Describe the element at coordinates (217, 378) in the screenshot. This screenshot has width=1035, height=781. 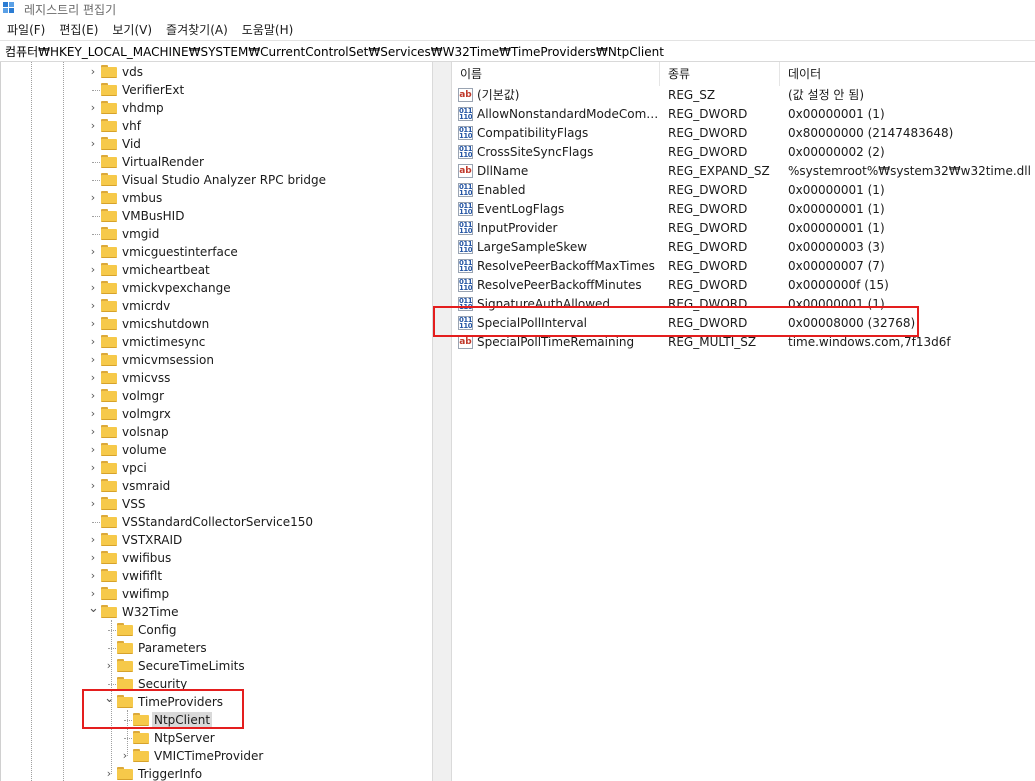
I see `tree-node-vmicvss: › vmicvss` at that location.